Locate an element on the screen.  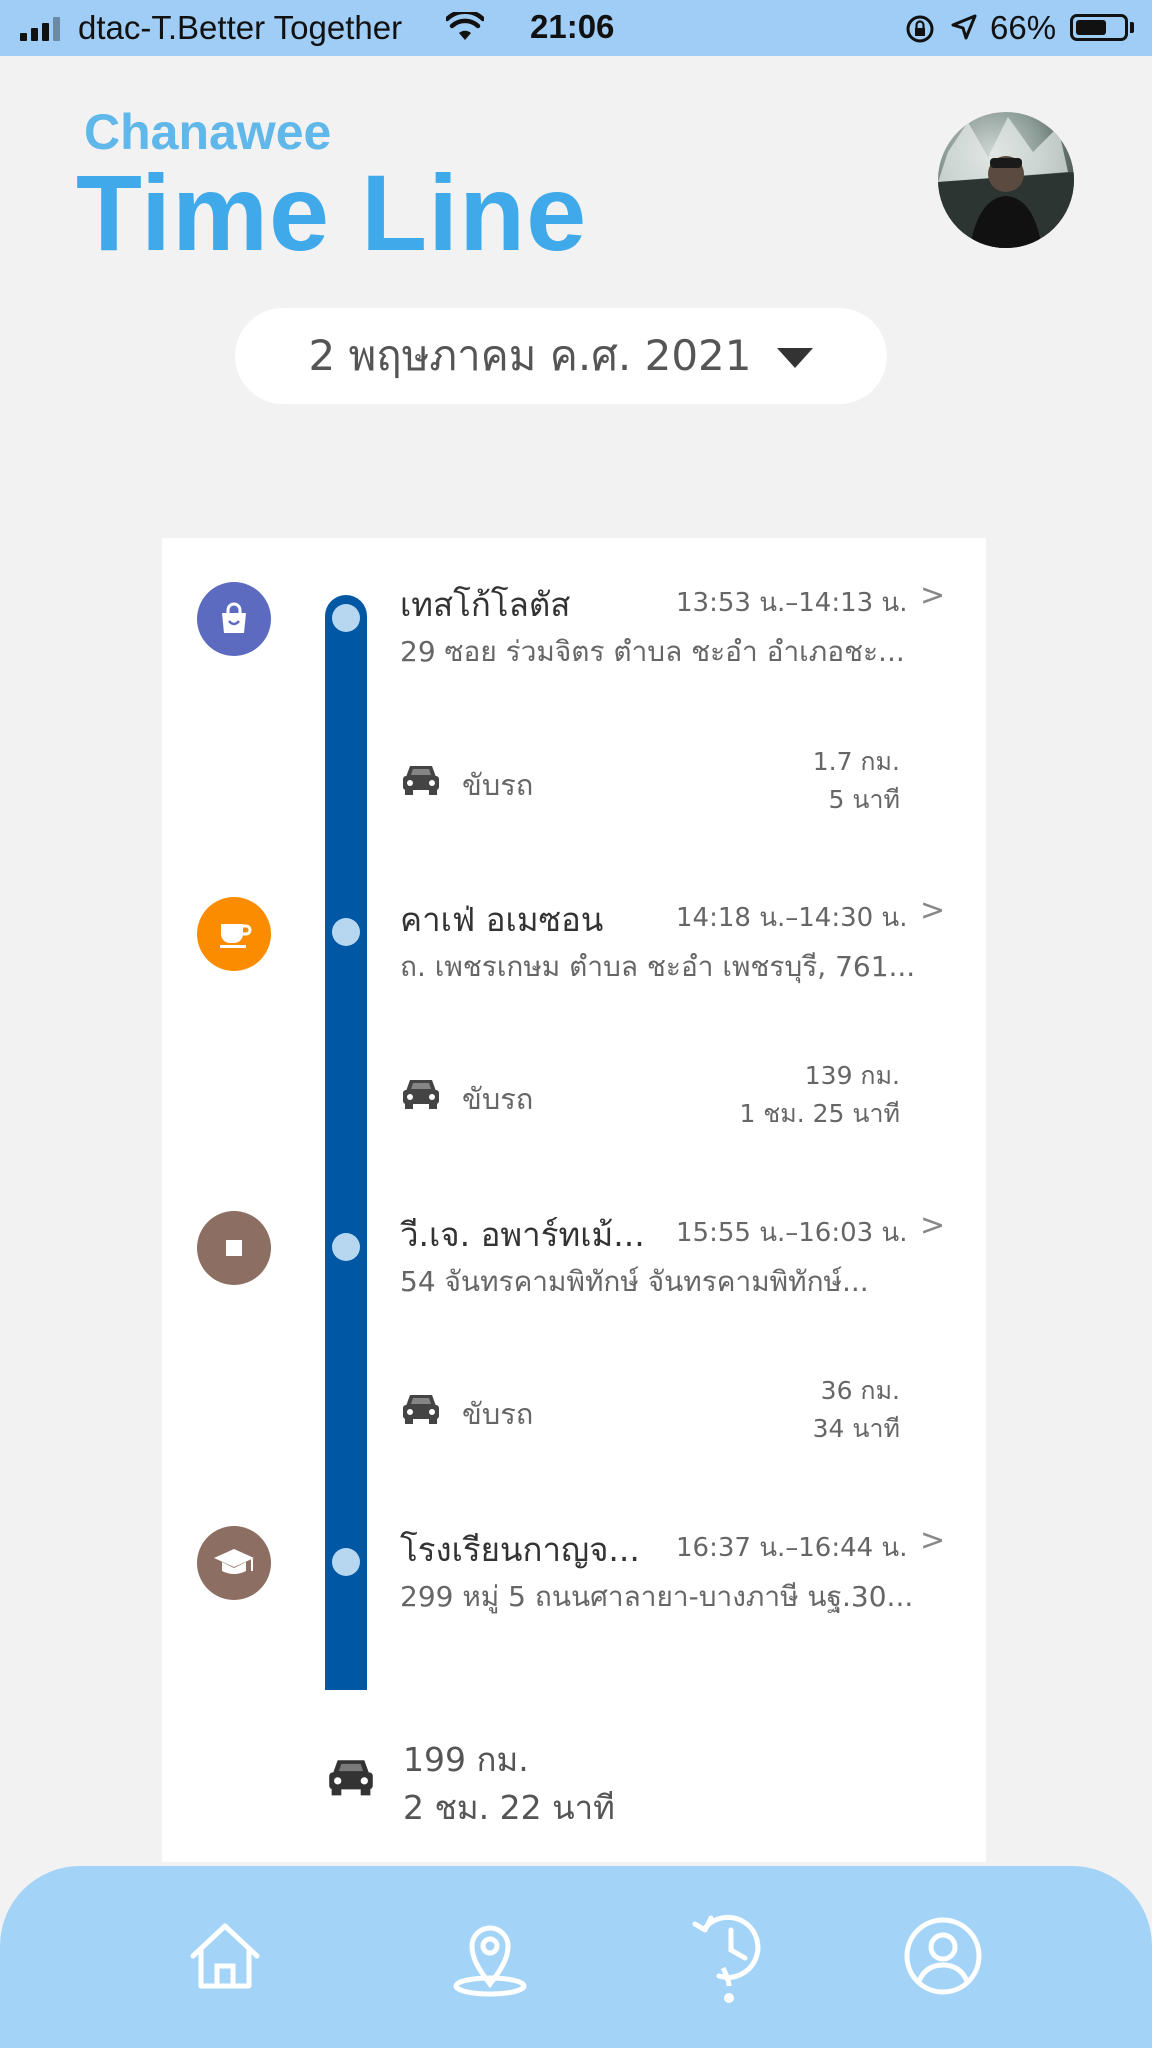
travel-duration: 5 นาที is located at coordinates (864, 799).